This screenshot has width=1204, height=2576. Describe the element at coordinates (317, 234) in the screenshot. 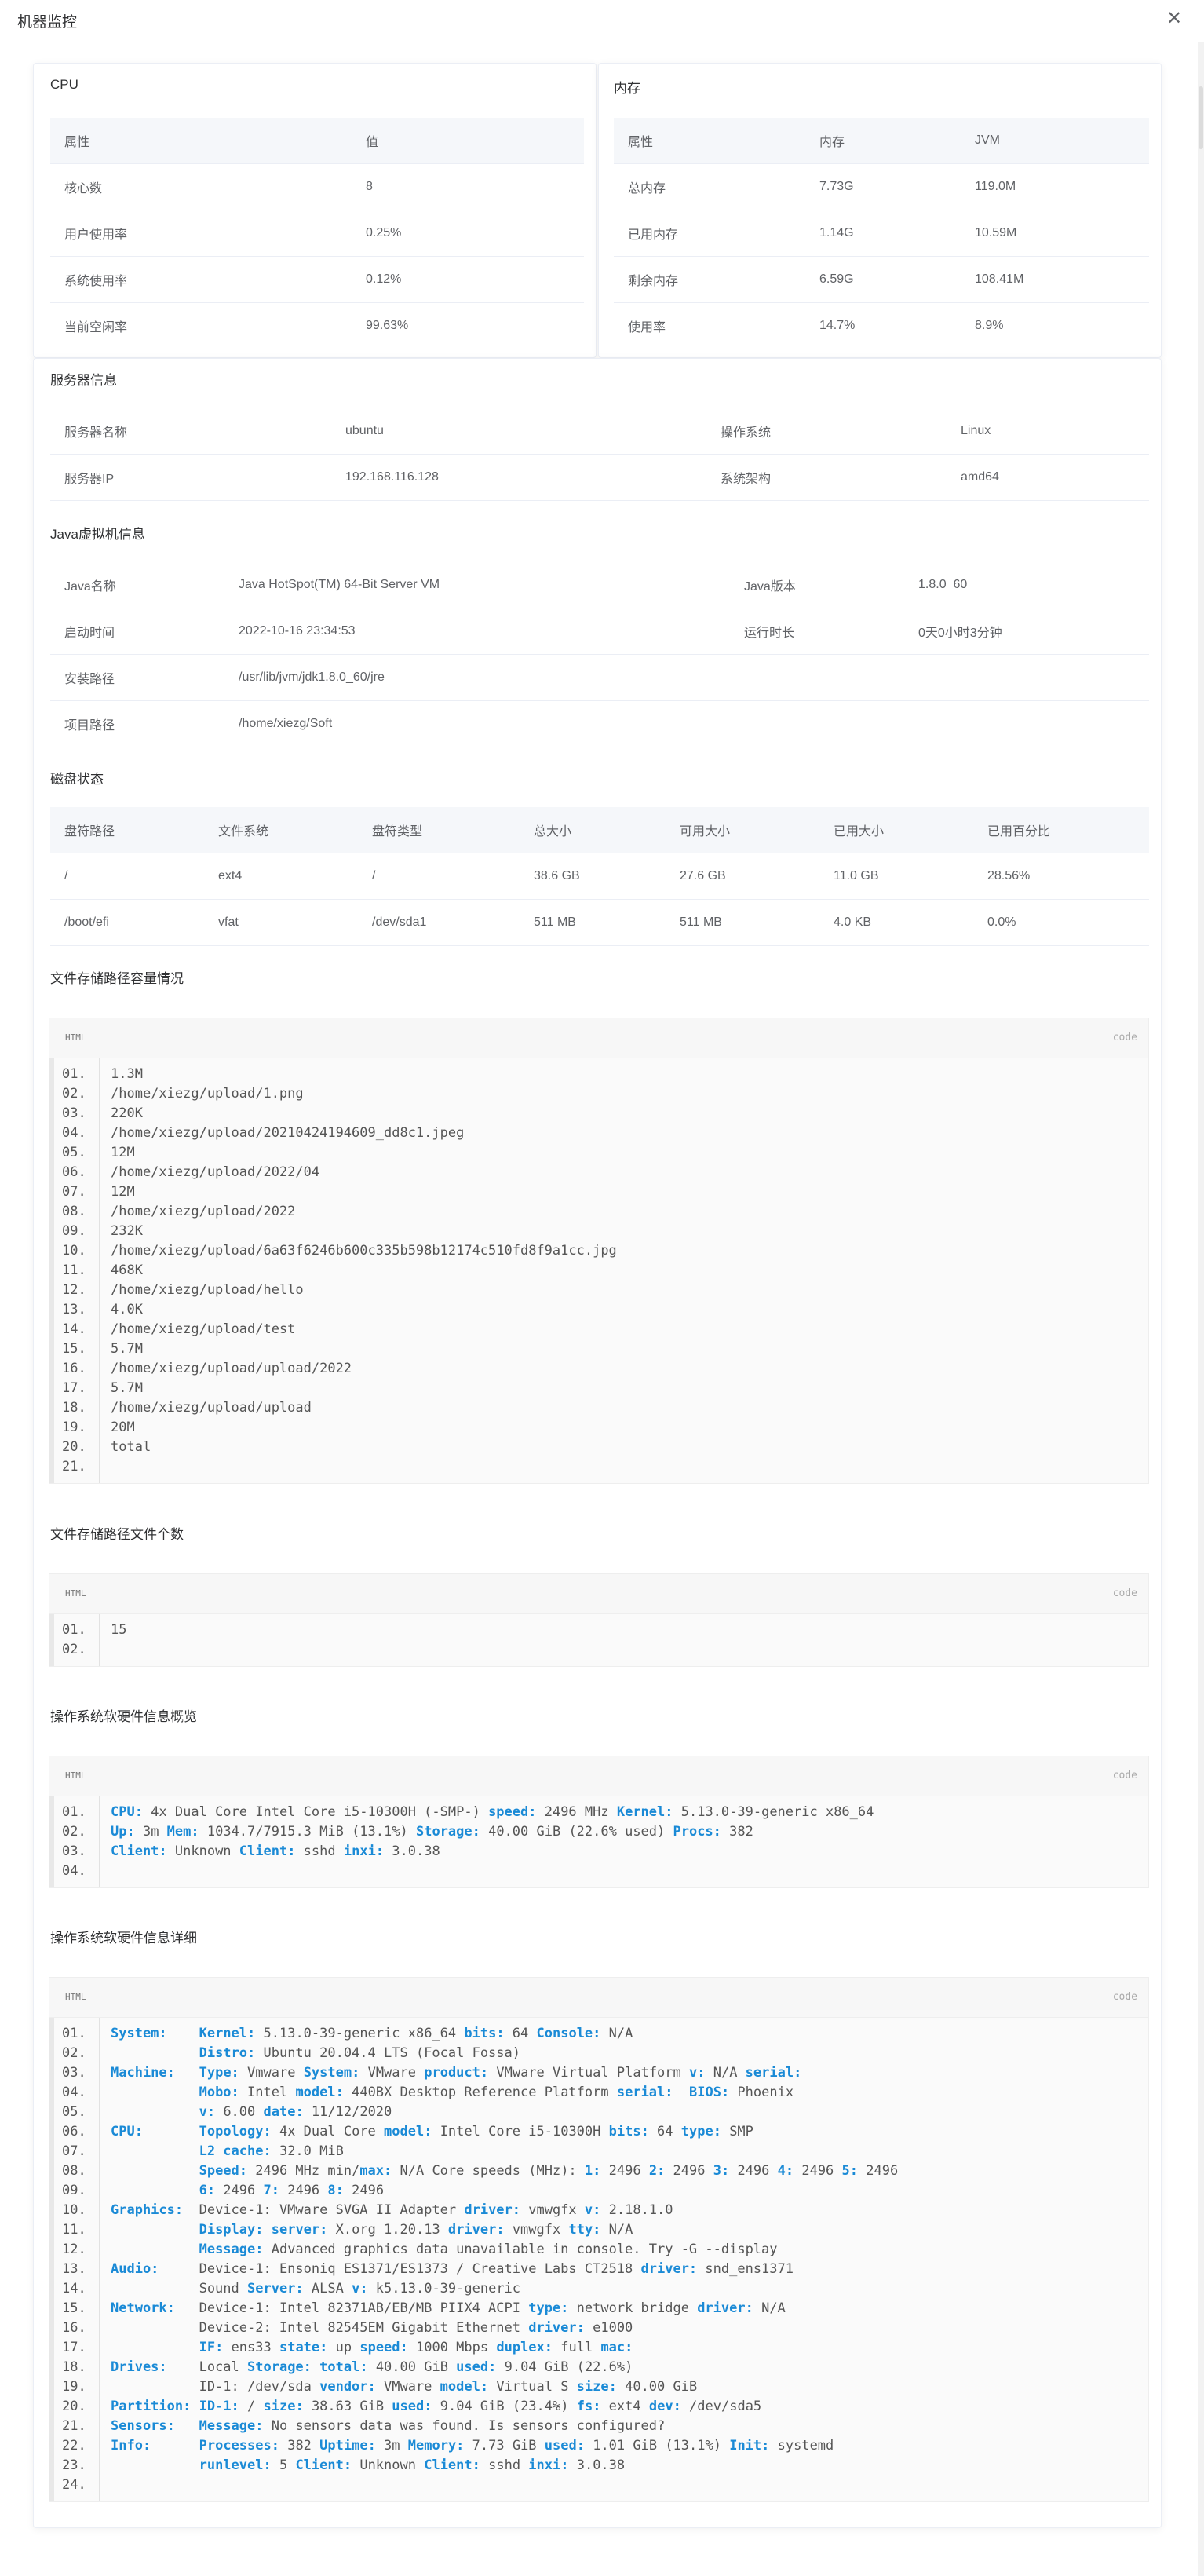

I see `table-row: 用户使用率 0.25%` at that location.